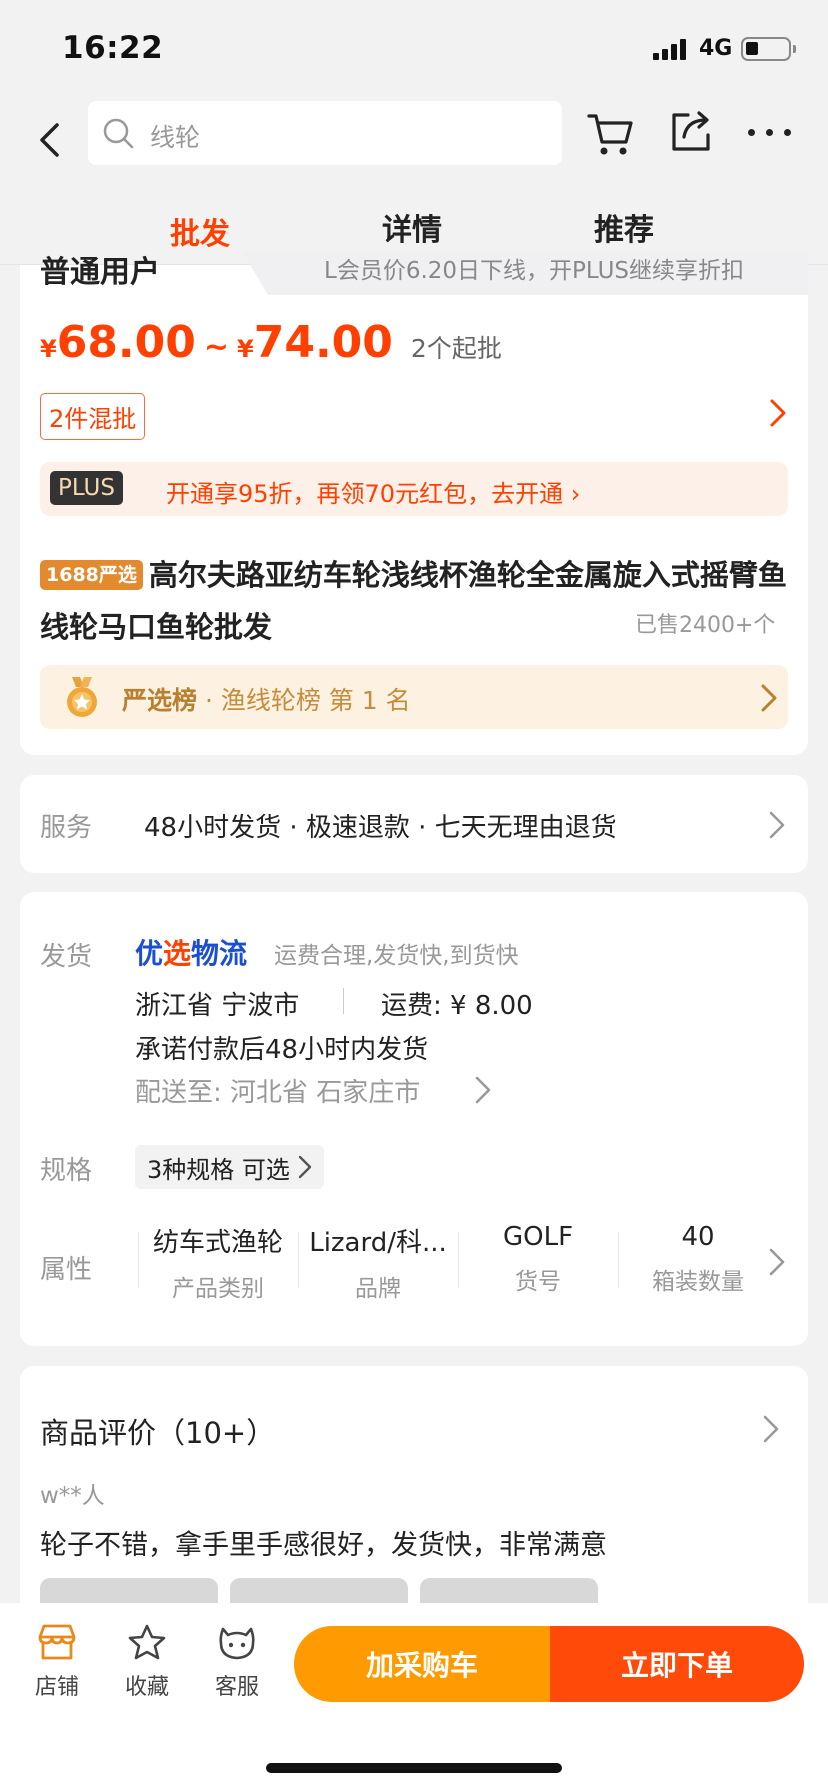  I want to click on member-type: 普通用户, so click(100, 272).